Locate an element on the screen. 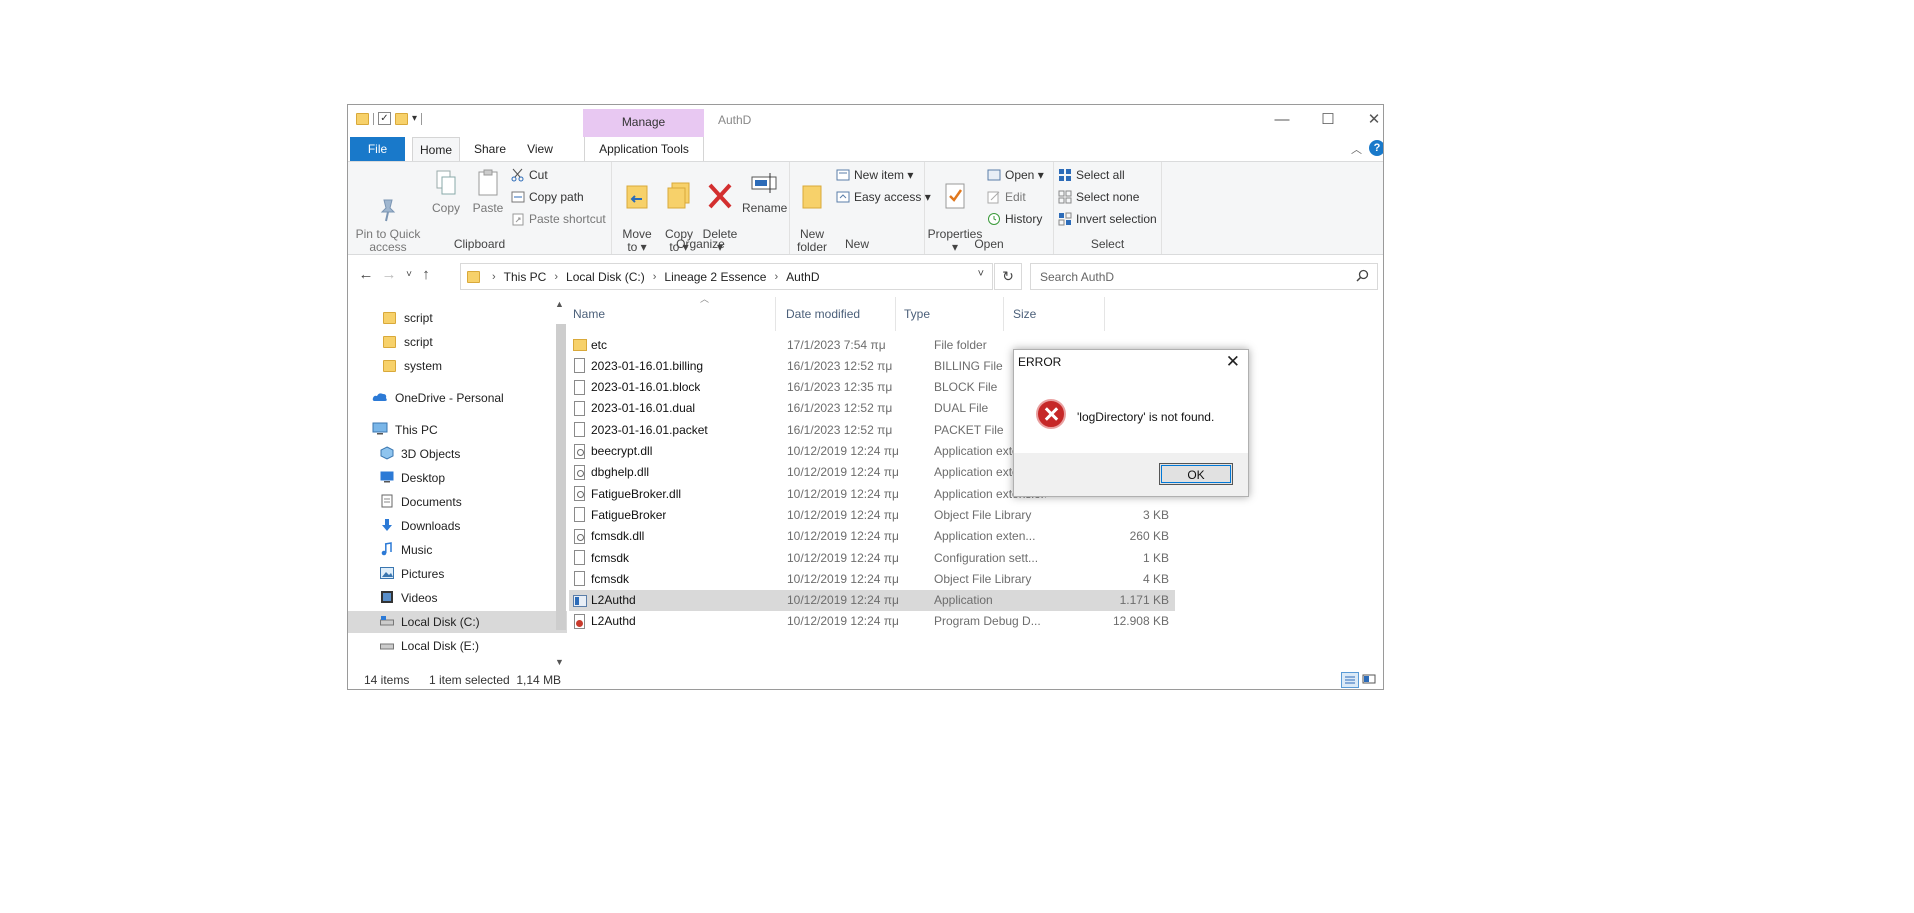 Image resolution: width=1914 pixels, height=913 pixels. breadcrumb-local-disk-c: Local Disk (C:) is located at coordinates (605, 277).